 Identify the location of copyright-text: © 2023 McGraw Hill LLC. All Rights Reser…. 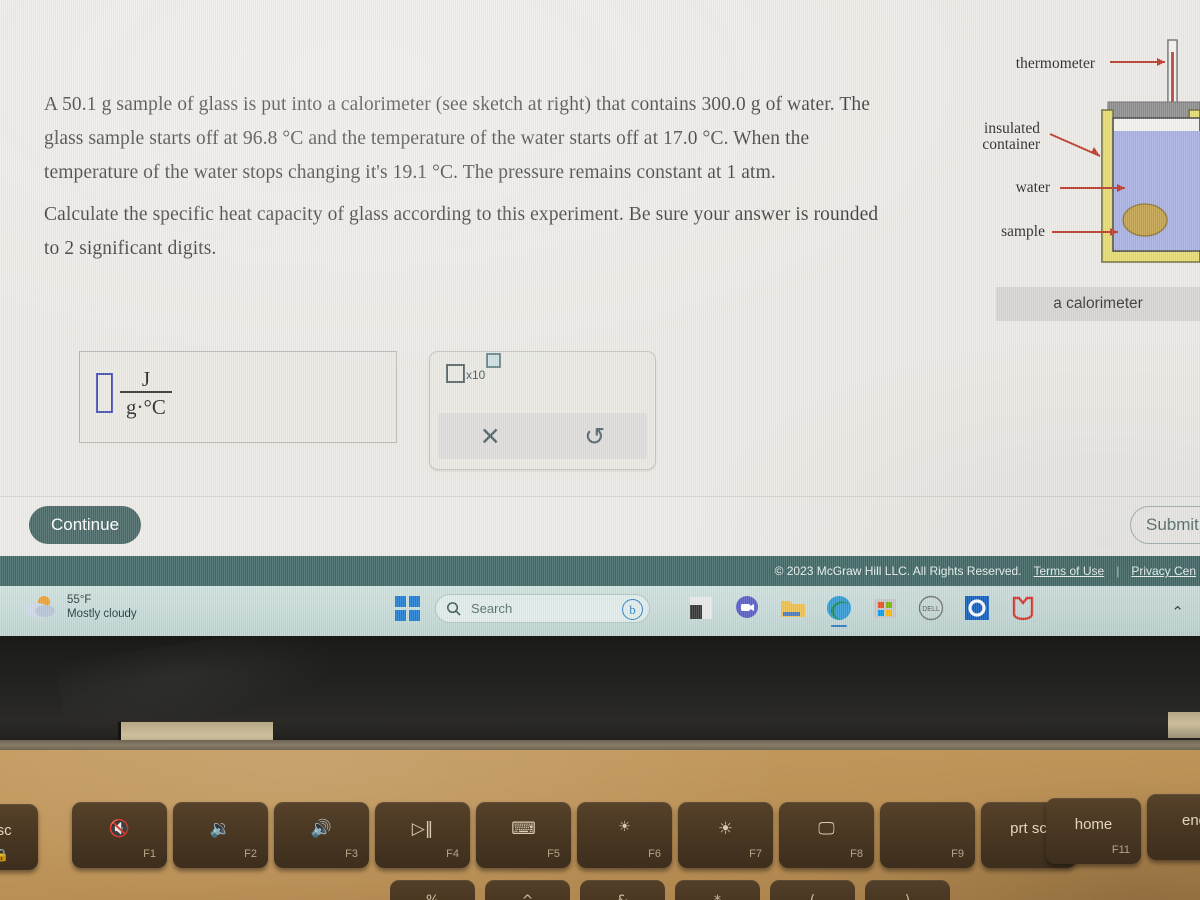
(898, 571).